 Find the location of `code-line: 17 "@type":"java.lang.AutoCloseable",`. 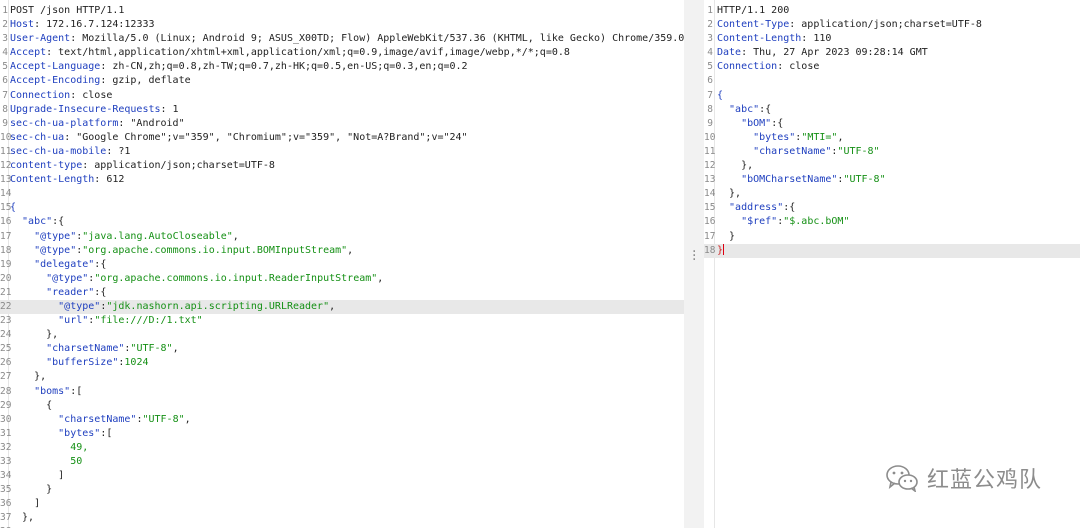

code-line: 17 "@type":"java.lang.AutoCloseable", is located at coordinates (342, 237).